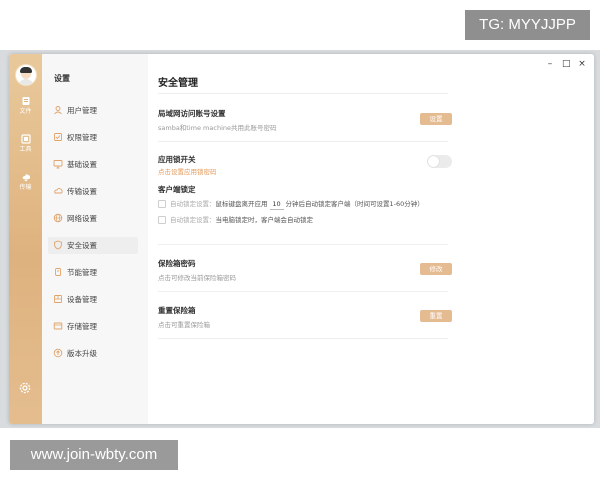 This screenshot has height=480, width=600. I want to click on nav-item-label: 权限管理, so click(82, 137).